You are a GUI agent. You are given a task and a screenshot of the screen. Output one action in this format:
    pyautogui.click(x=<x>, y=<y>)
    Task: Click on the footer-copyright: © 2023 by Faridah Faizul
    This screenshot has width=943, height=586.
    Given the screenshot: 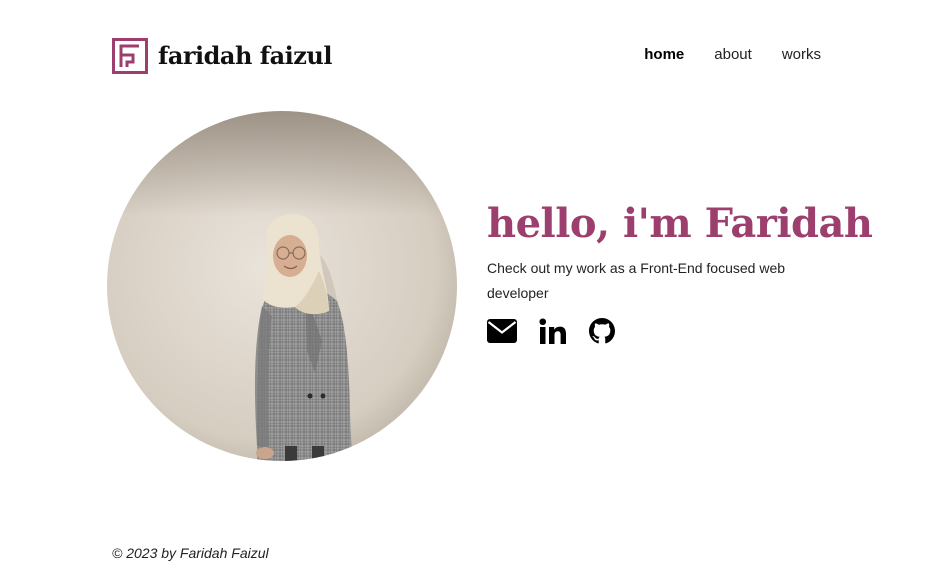 What is the action you would take?
    pyautogui.click(x=190, y=553)
    